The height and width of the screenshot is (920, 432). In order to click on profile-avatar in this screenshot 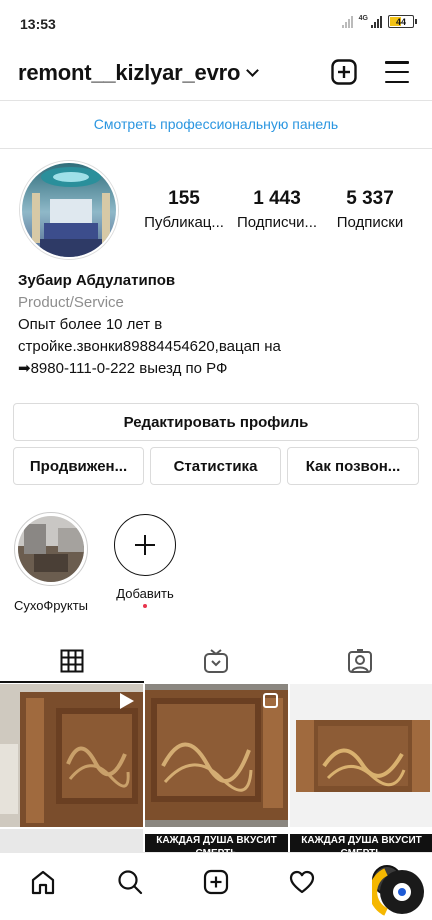, I will do `click(69, 210)`.